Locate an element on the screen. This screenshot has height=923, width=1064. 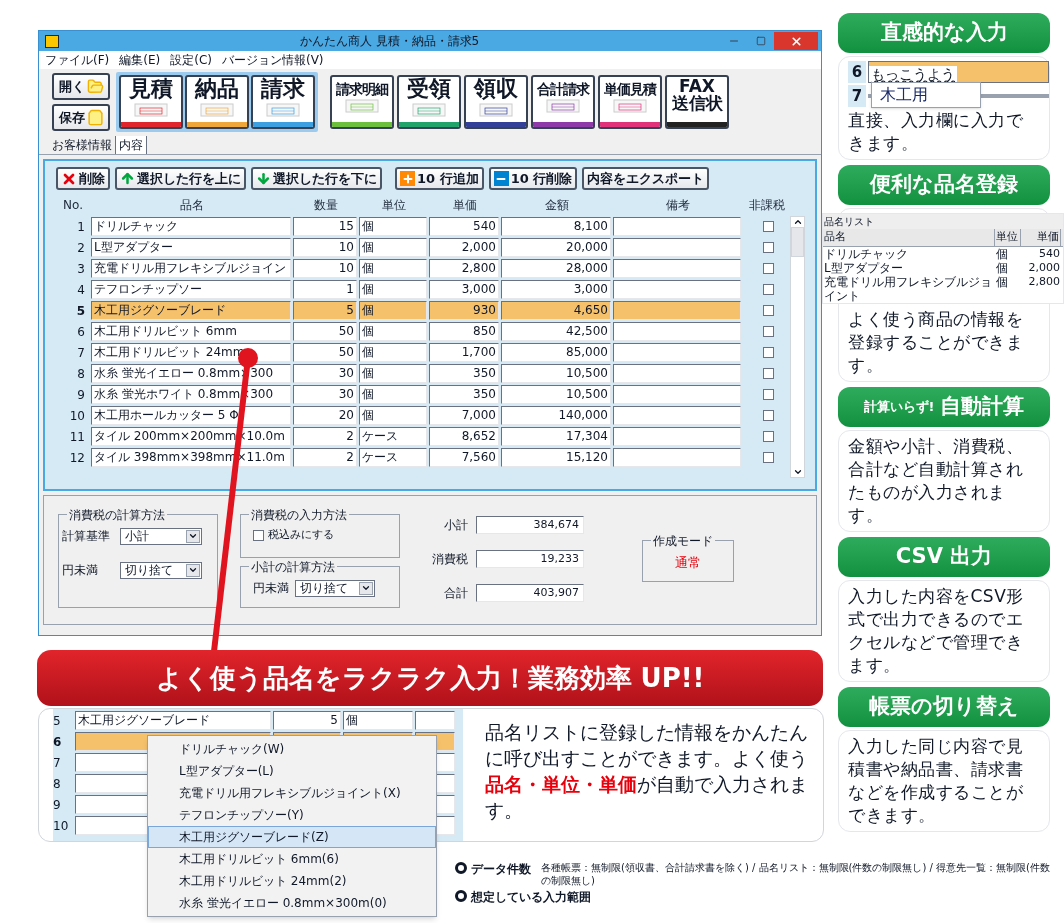
note-detail: 各種帳票：無制限(領収書、合計請求書を除く) / 品名リスト：無制限(件数の制限無し) / 得意先一覧：無制限(件数の制限無し) is located at coordinates (796, 874).